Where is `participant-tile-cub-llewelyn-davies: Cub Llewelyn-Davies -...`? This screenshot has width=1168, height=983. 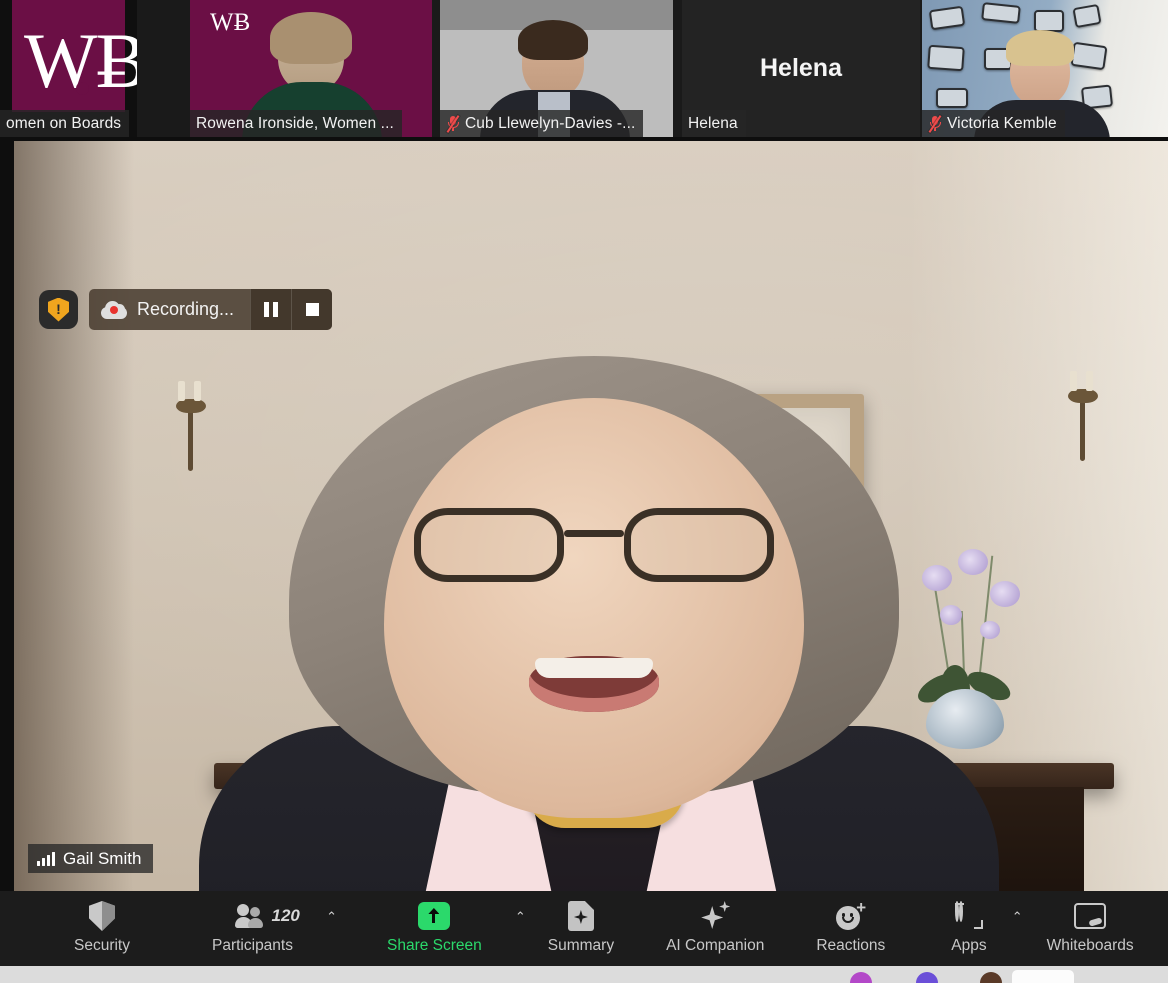 participant-tile-cub-llewelyn-davies: Cub Llewelyn-Davies -... is located at coordinates (556, 68).